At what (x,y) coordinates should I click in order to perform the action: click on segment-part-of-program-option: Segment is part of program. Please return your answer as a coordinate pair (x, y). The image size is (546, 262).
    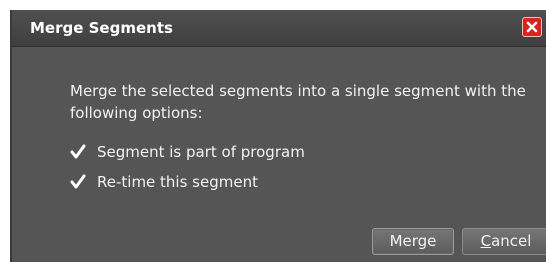
    Looking at the image, I should click on (187, 152).